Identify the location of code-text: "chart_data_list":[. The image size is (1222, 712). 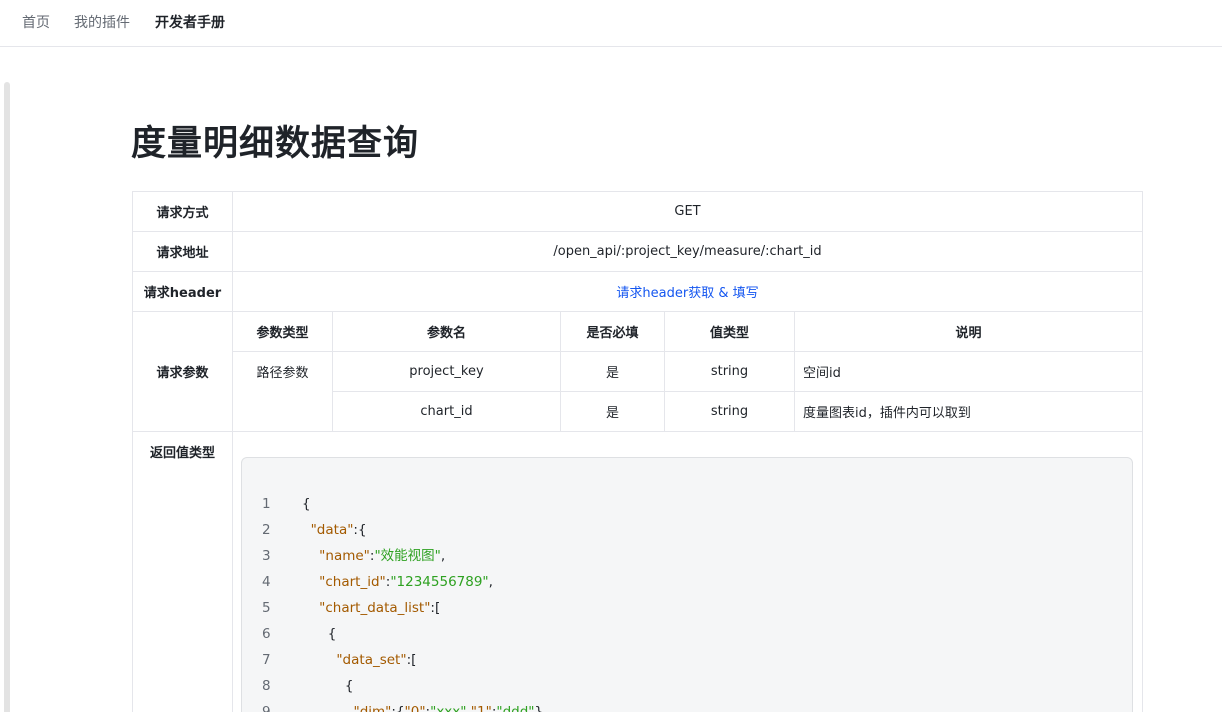
(371, 608).